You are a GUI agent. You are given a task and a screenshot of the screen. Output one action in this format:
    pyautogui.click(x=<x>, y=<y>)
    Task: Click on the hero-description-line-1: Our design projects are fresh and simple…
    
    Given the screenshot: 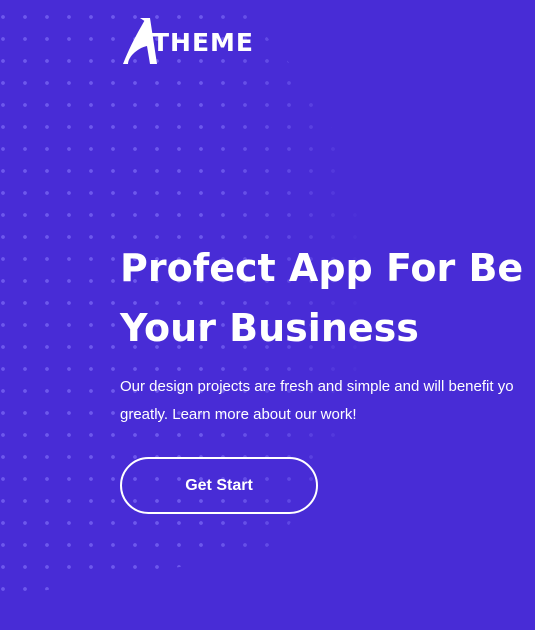 What is the action you would take?
    pyautogui.click(x=317, y=386)
    